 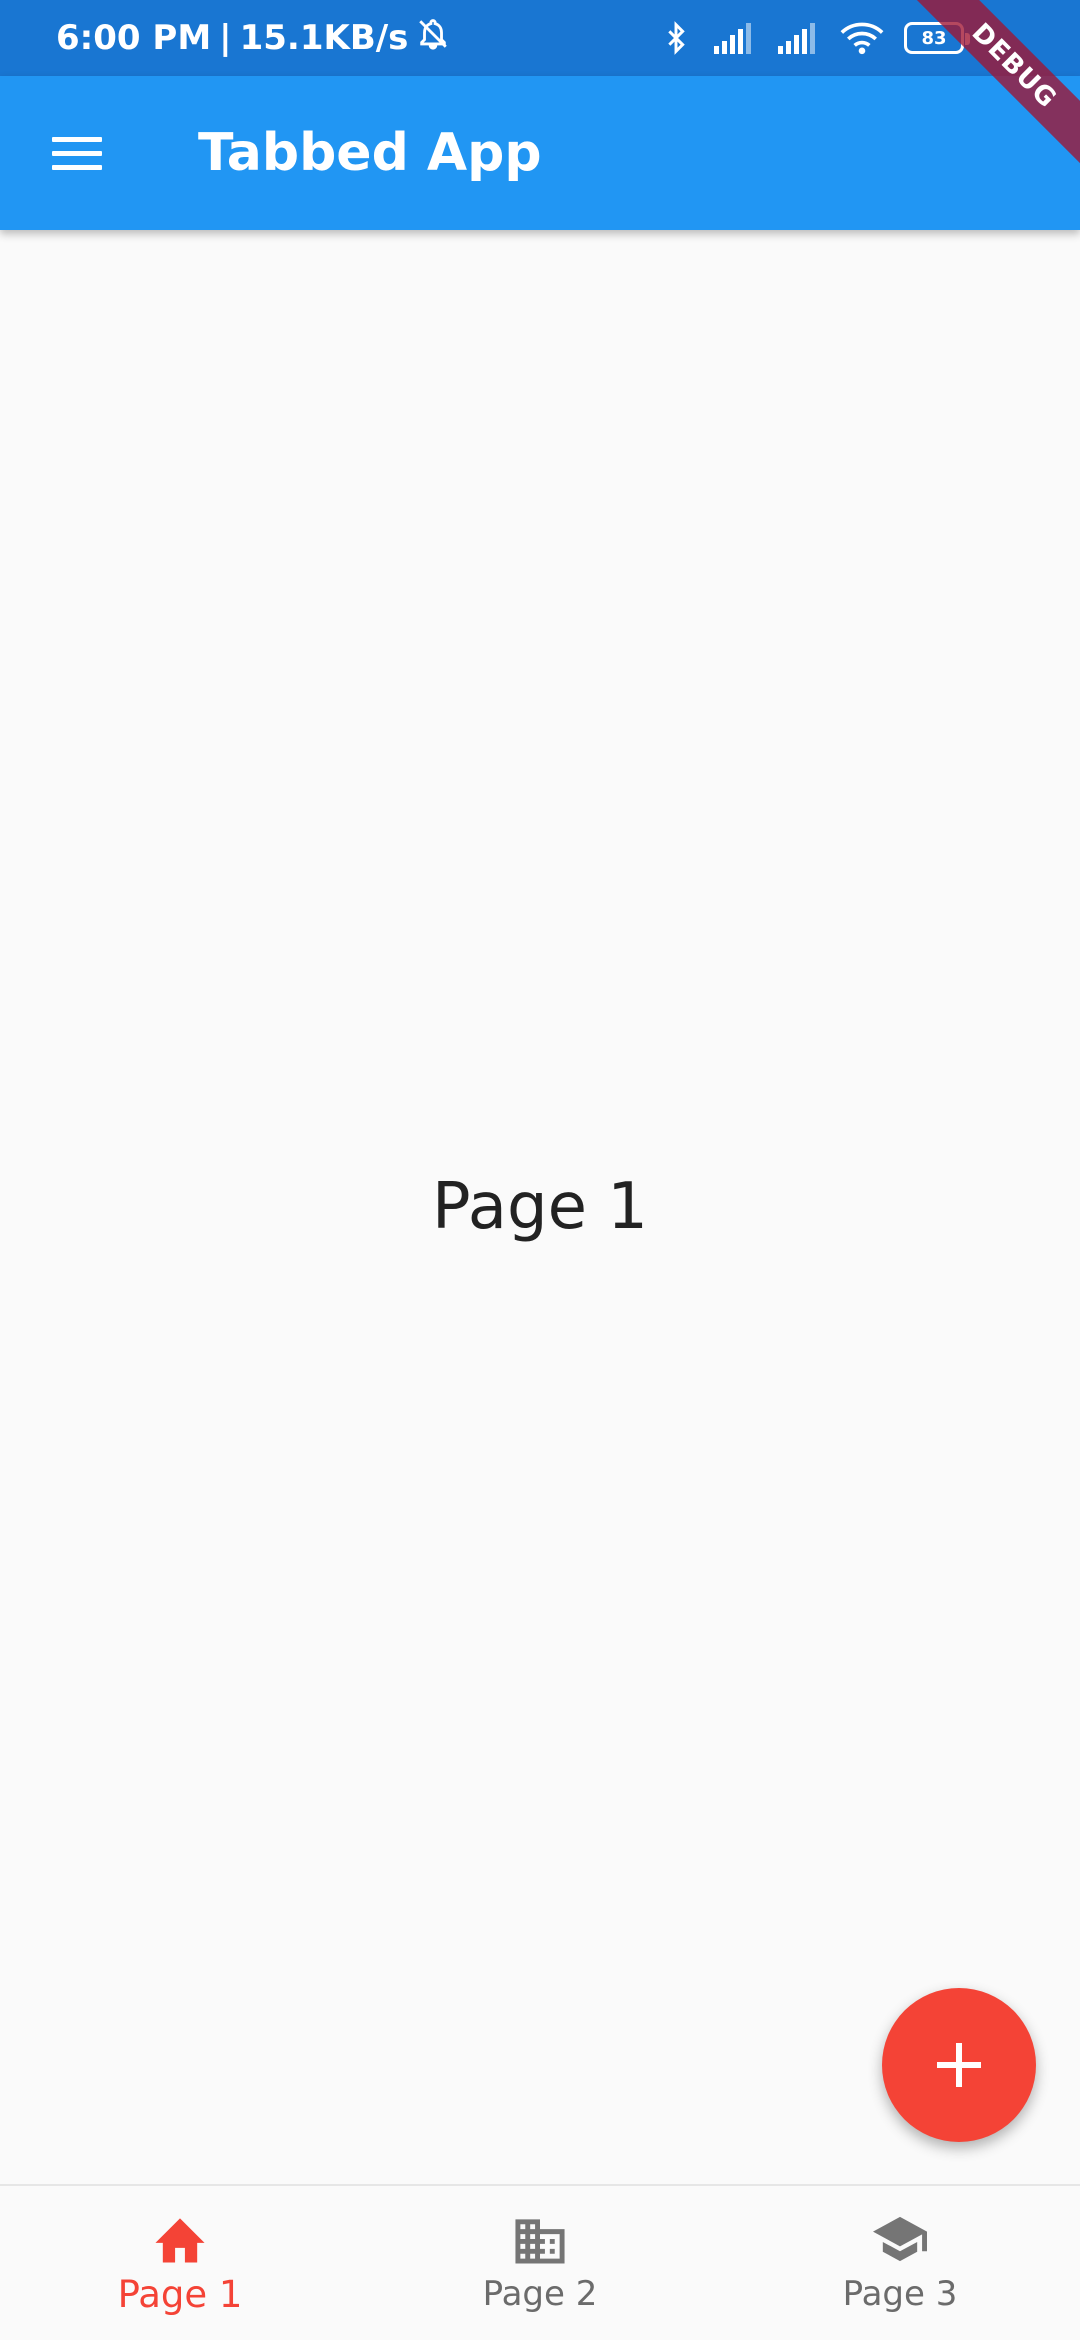 I want to click on nav-item-page-3: Page 3, so click(x=900, y=2263).